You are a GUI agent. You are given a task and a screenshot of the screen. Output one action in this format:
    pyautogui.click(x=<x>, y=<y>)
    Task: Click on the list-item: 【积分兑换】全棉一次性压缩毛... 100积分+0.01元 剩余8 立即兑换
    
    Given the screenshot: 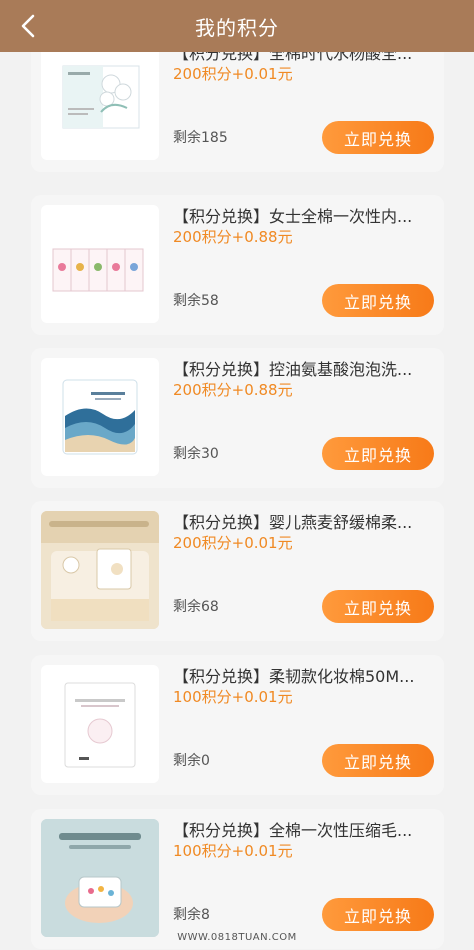 What is the action you would take?
    pyautogui.click(x=237, y=879)
    